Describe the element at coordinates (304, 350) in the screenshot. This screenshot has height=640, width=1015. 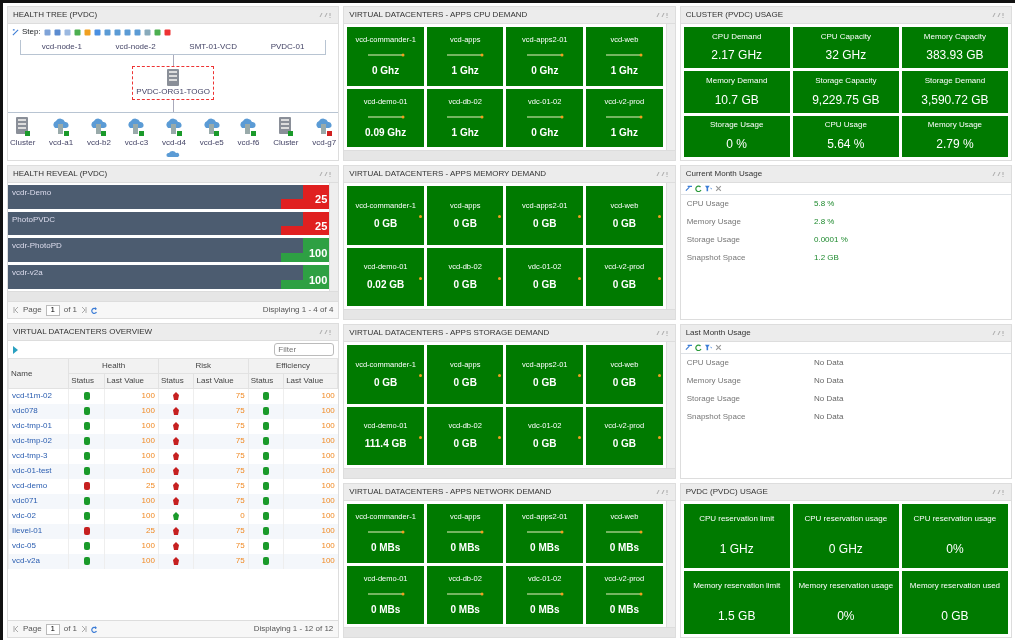
I see `search-field: Filter` at that location.